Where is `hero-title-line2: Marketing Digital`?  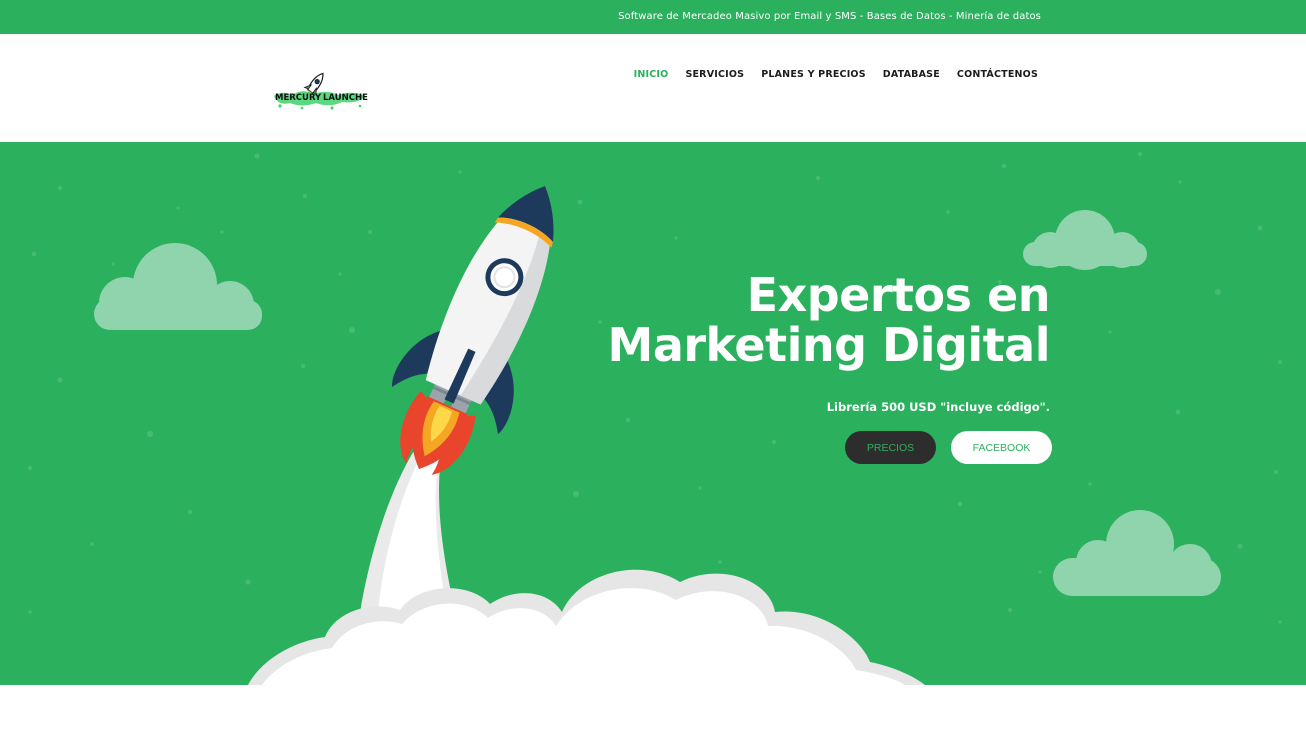 hero-title-line2: Marketing Digital is located at coordinates (829, 345).